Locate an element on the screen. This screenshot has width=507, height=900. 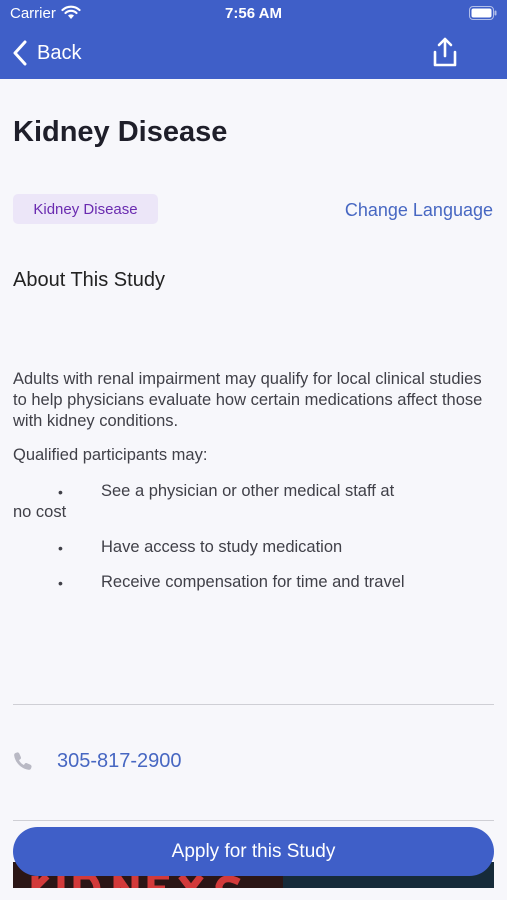
phone-icon is located at coordinates (23, 761).